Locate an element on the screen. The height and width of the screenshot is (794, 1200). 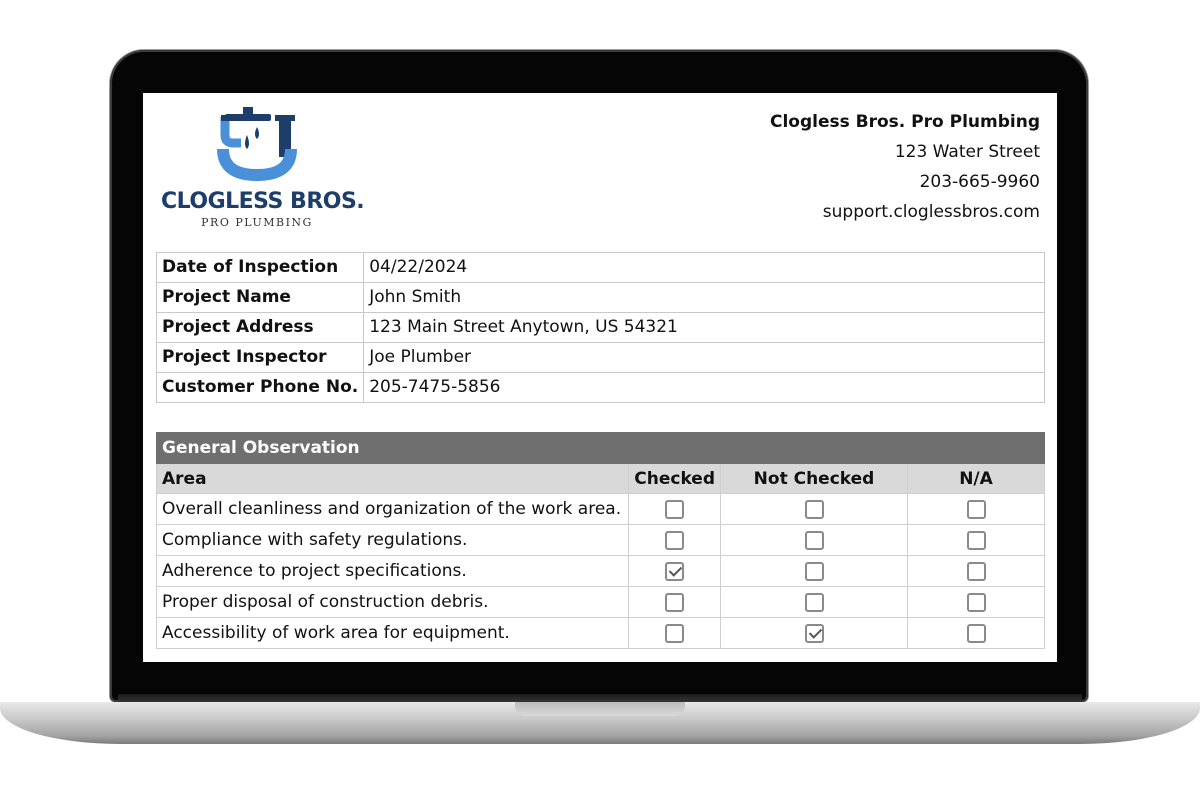
info-value: John Smith is located at coordinates (704, 297).